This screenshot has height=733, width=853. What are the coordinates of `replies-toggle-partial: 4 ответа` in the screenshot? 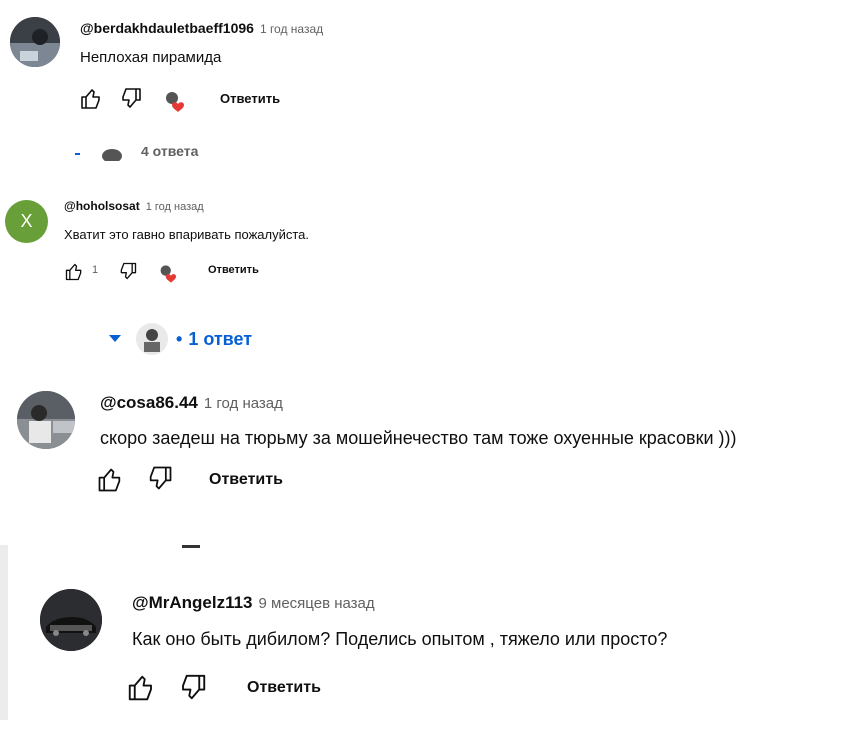 It's located at (145, 154).